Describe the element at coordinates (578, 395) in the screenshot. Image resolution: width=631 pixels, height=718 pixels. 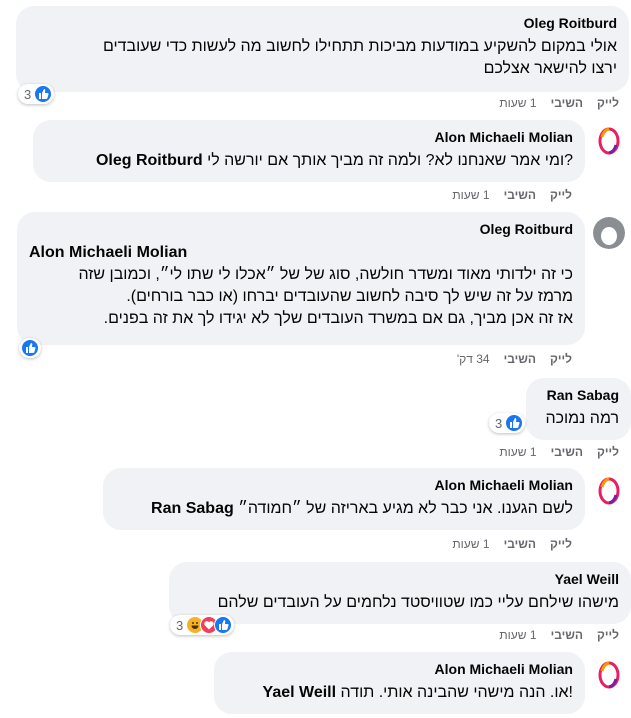
I see `comment-author: Ran Sabag` at that location.